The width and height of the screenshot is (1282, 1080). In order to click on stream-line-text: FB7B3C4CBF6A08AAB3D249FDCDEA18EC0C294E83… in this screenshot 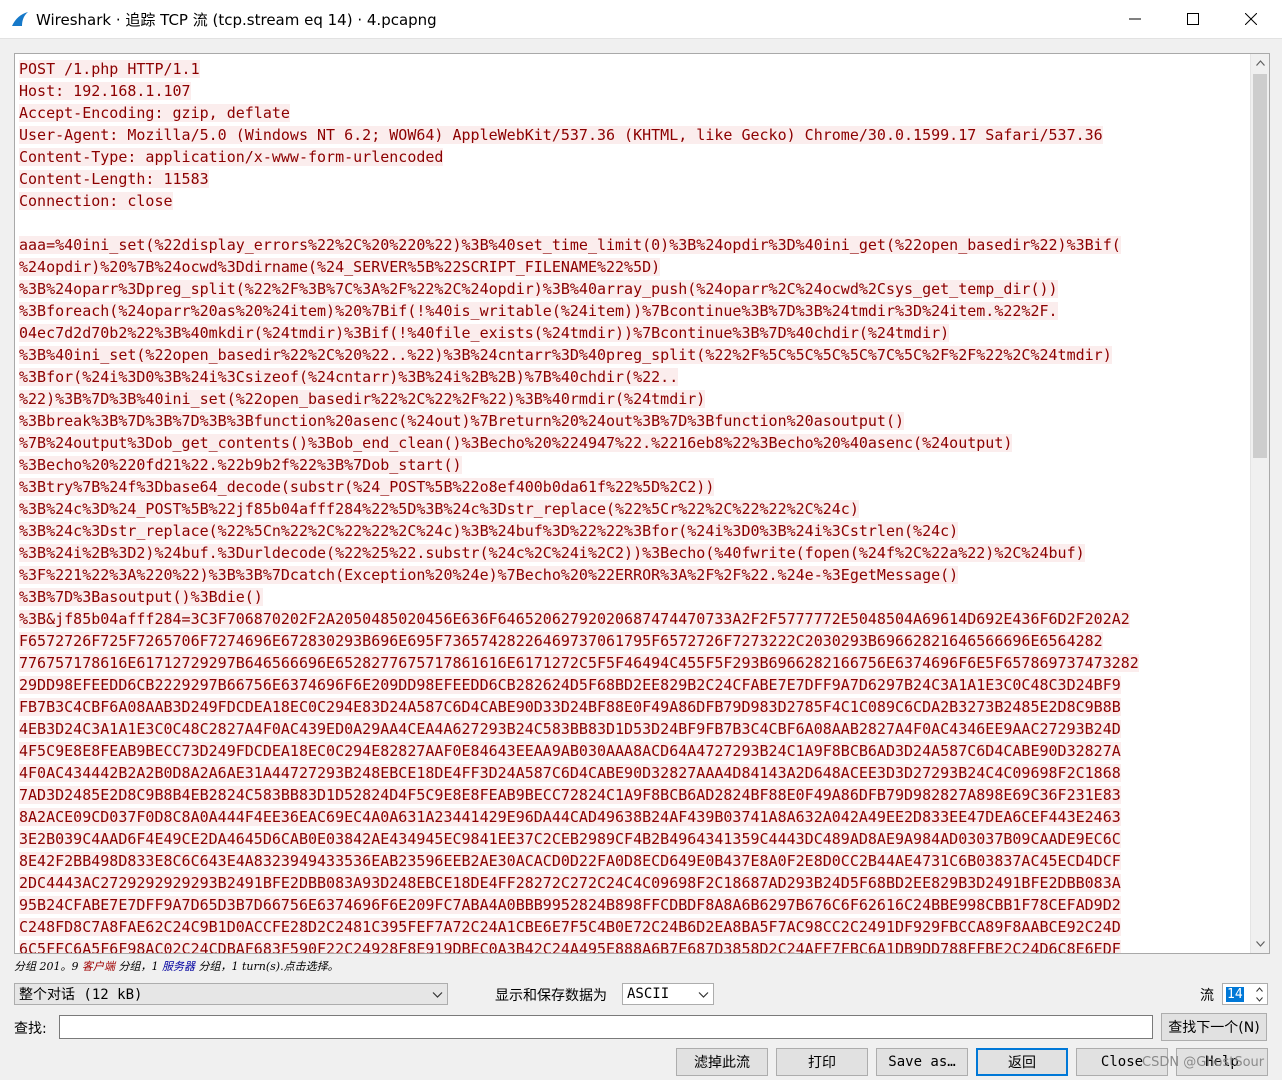, I will do `click(570, 707)`.